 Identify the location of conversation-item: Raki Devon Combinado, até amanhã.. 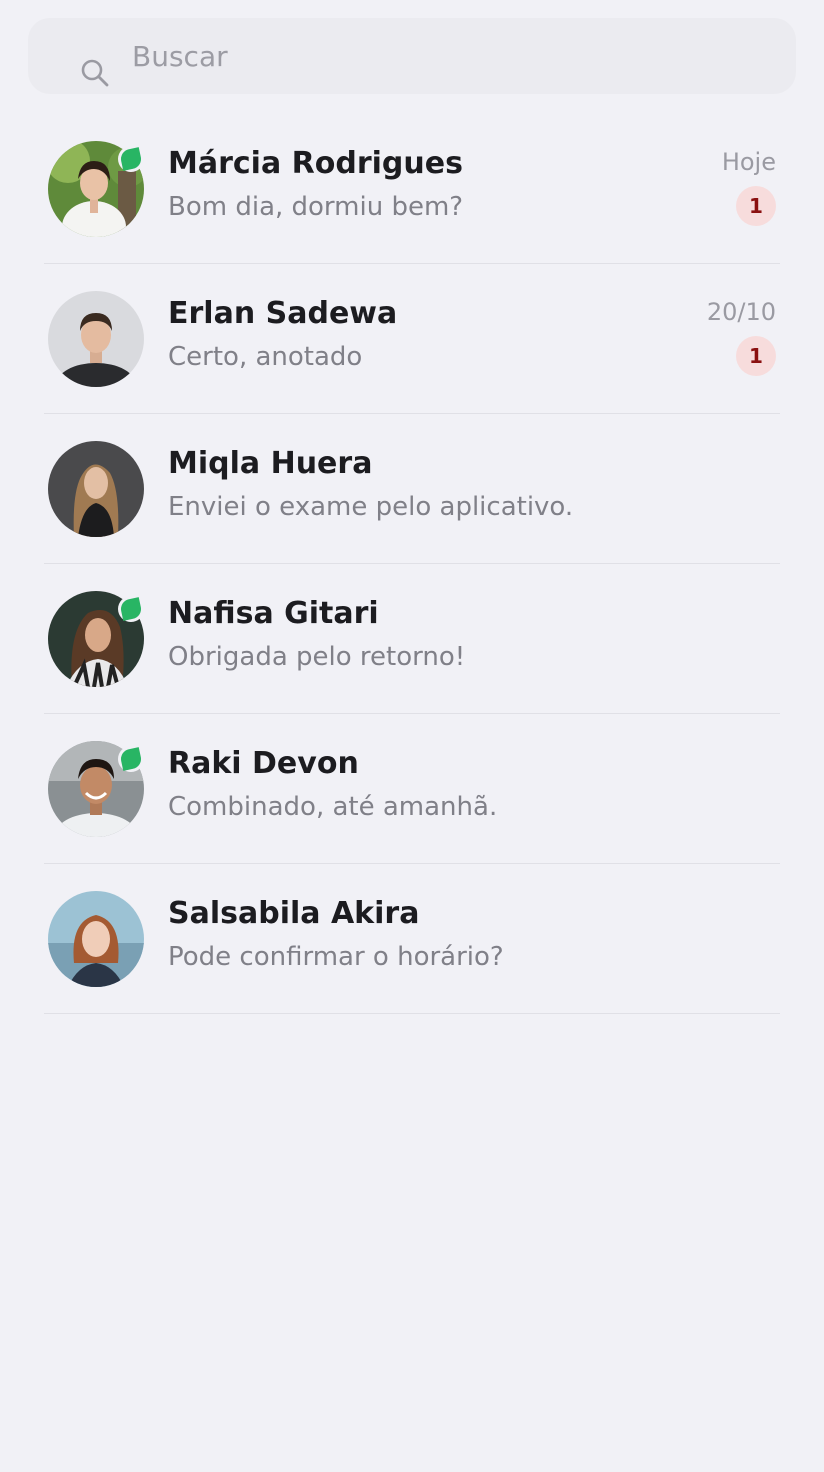
(412, 789).